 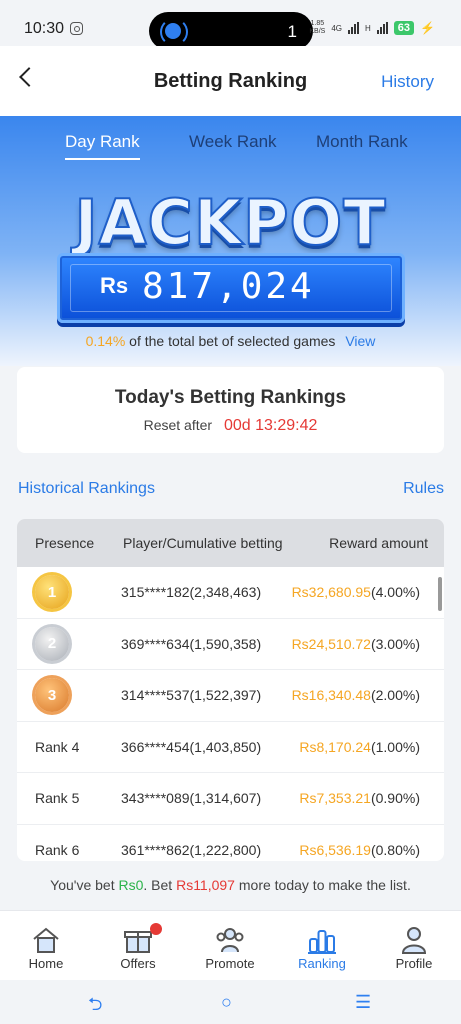 I want to click on reward-cell: Rs7,353.21(0.90%), so click(x=359, y=798).